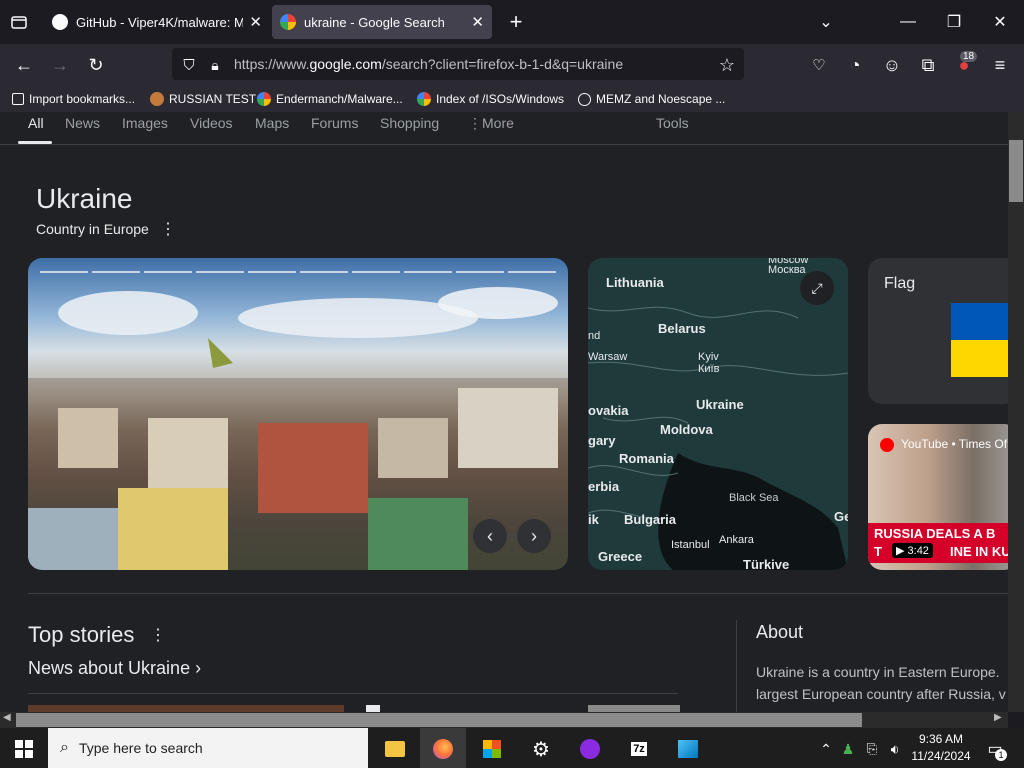 The height and width of the screenshot is (768, 1024). What do you see at coordinates (895, 749) in the screenshot?
I see `volume-icon: 🔉︎` at bounding box center [895, 749].